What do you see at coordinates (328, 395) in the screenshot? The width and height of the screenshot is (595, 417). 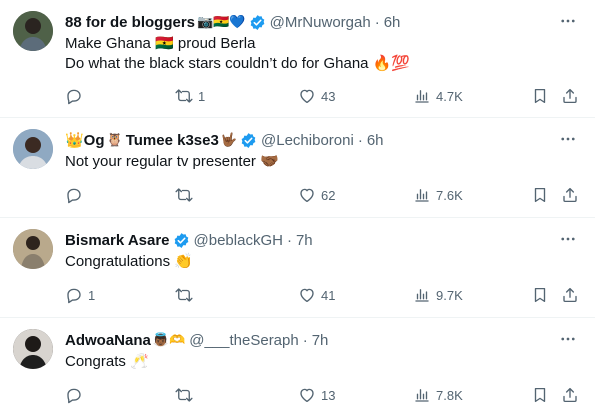 I see `like-count: 13` at bounding box center [328, 395].